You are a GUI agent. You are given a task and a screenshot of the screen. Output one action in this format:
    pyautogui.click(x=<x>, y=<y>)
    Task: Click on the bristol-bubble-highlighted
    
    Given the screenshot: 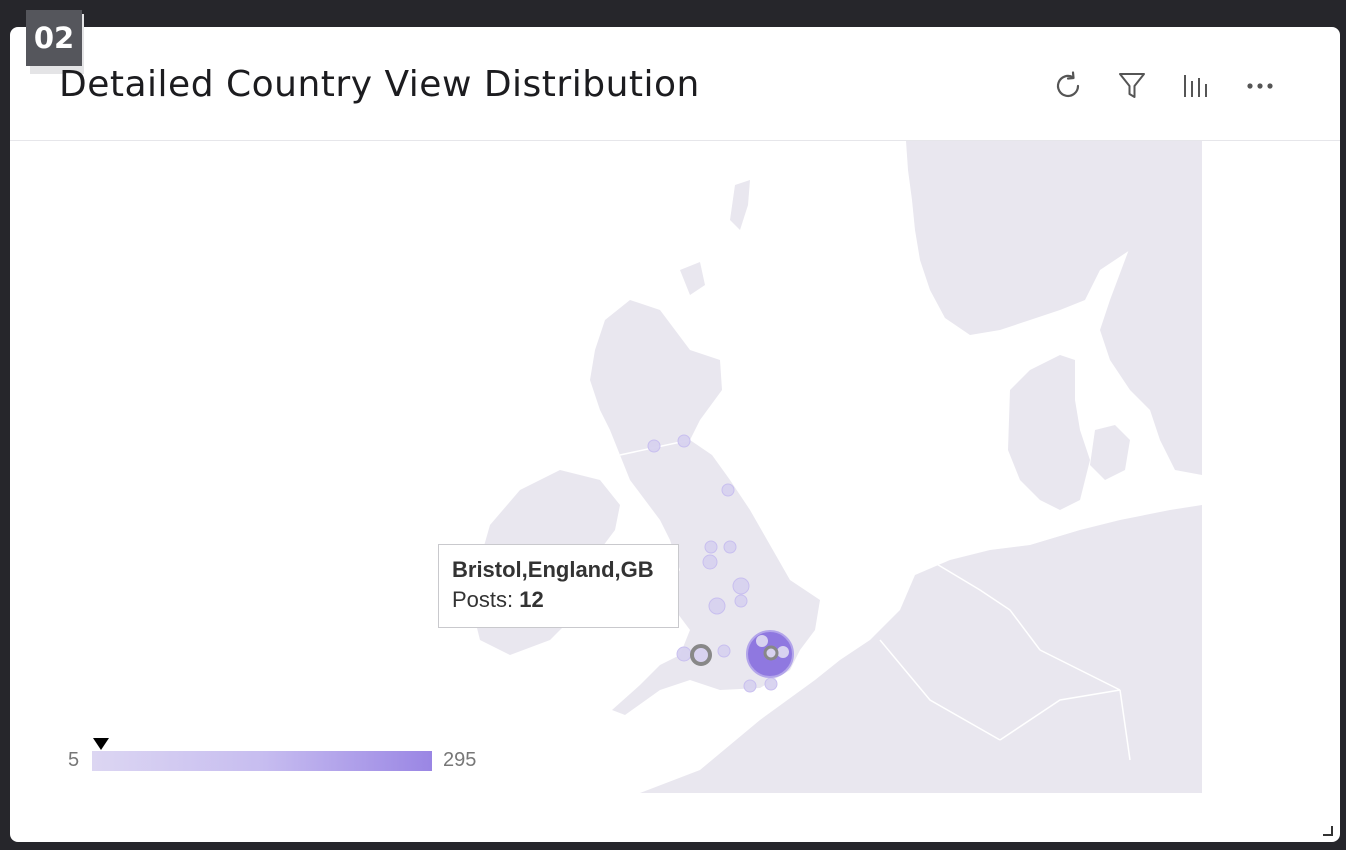 What is the action you would take?
    pyautogui.click(x=701, y=655)
    